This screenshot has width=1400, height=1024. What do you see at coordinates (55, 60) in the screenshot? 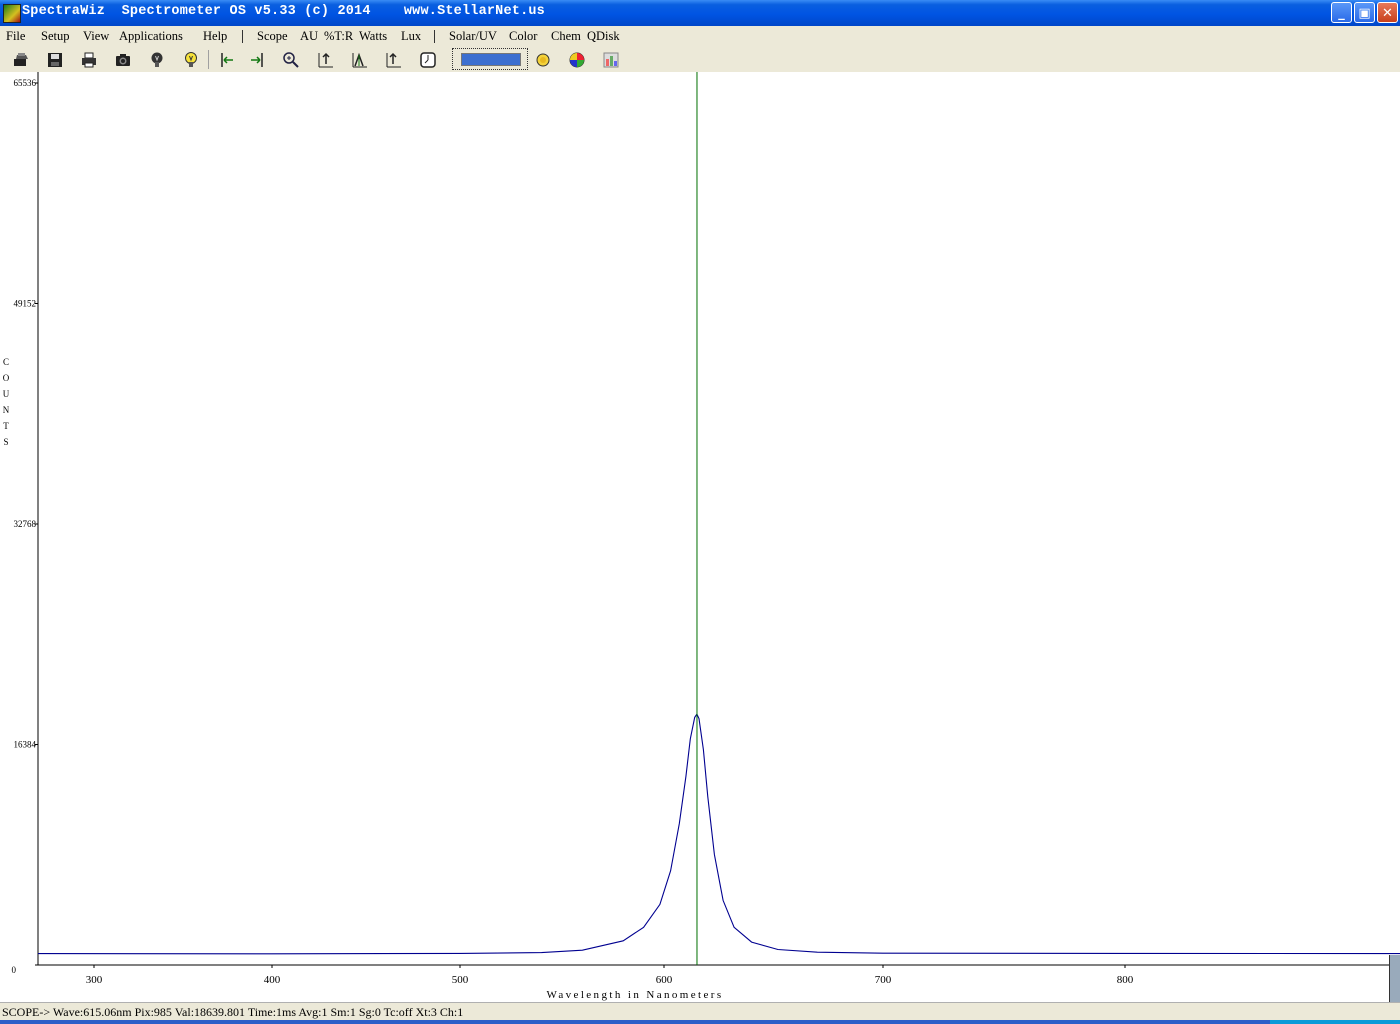
I see `save-icon` at bounding box center [55, 60].